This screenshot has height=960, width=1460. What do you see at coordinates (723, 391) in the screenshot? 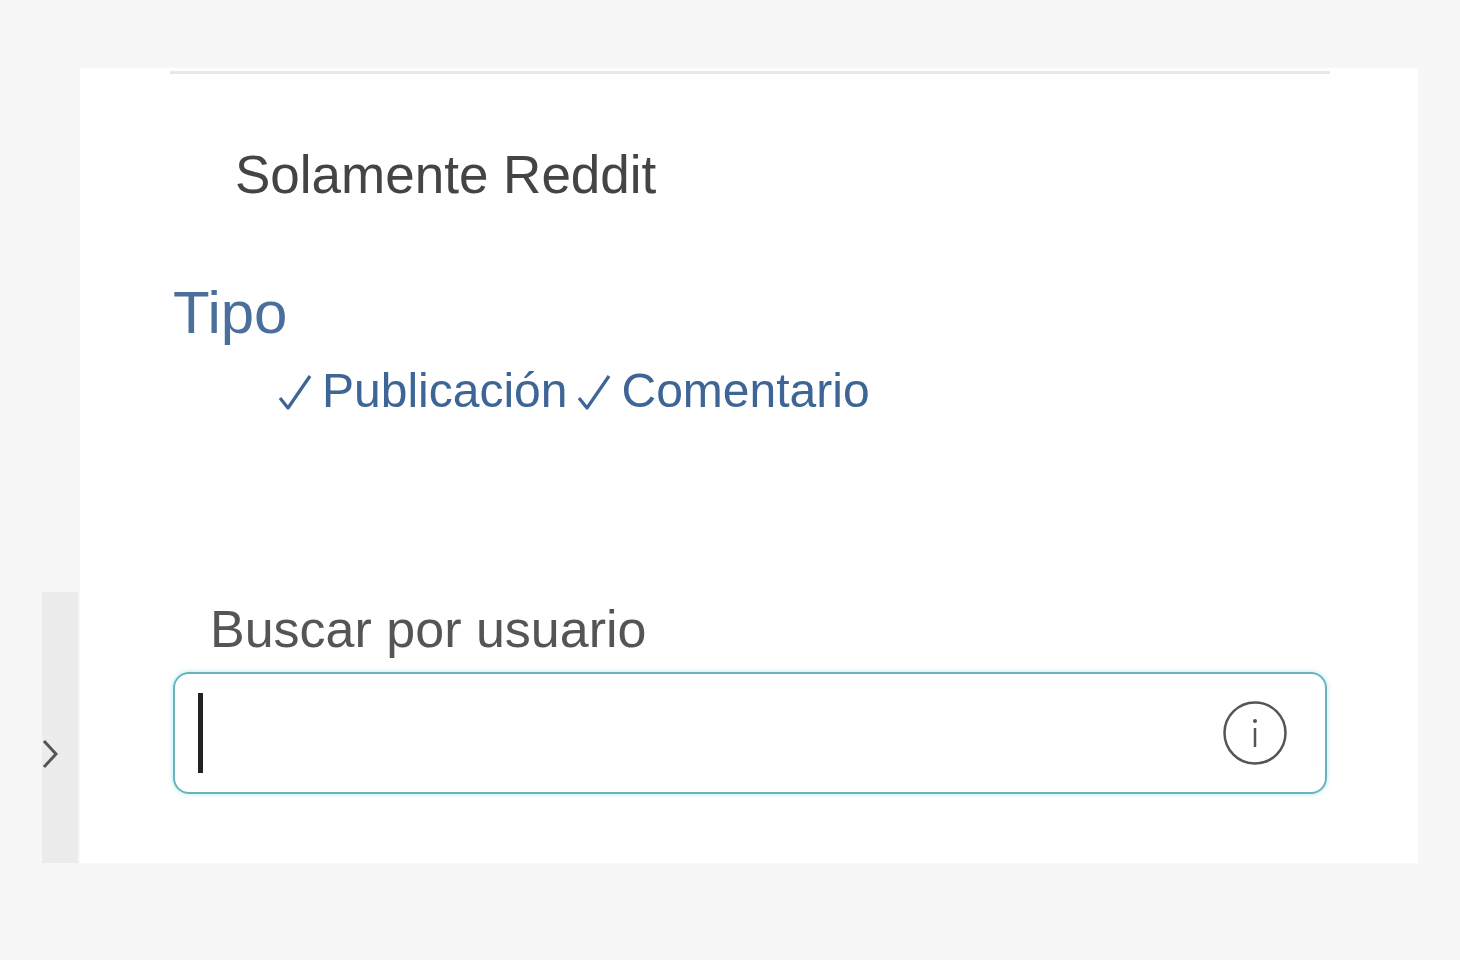
I see `type-option: Comentario` at bounding box center [723, 391].